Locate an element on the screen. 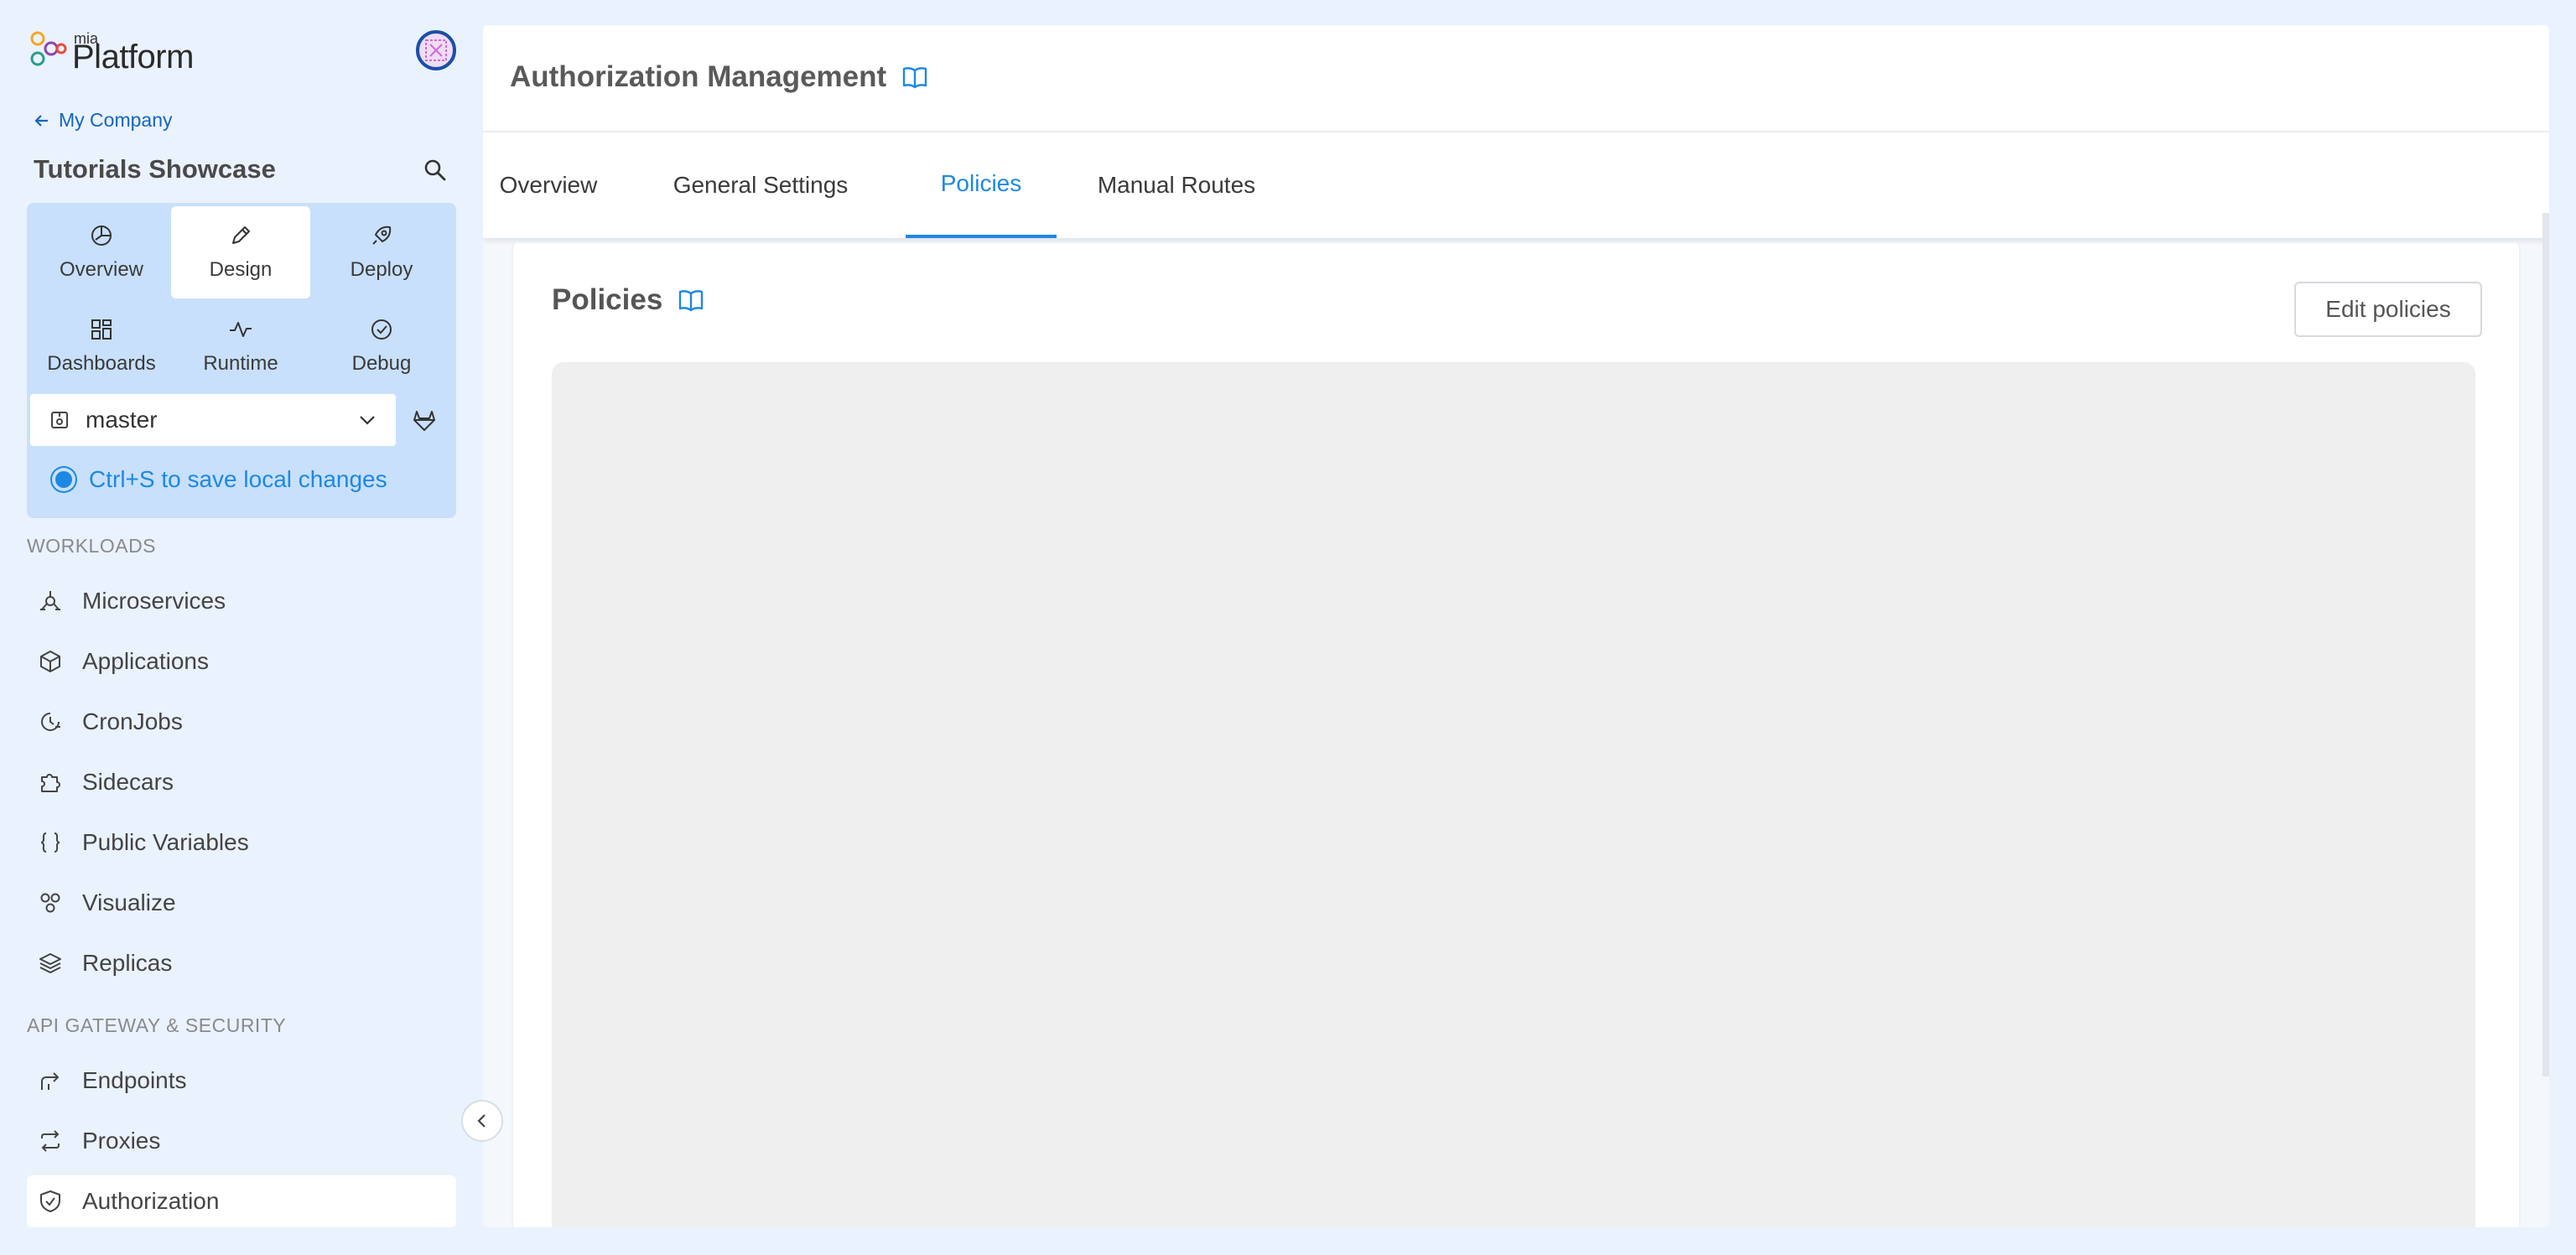 This screenshot has width=2576, height=1255. menu-item-label: Public Variables is located at coordinates (165, 842).